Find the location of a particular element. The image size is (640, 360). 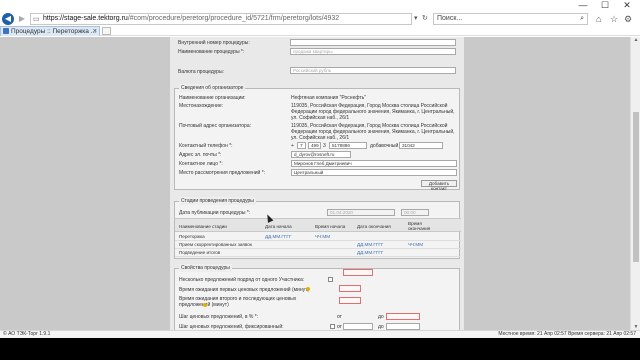

tab-procedures: Процедуры :: Переторжка ... × is located at coordinates (50, 31).